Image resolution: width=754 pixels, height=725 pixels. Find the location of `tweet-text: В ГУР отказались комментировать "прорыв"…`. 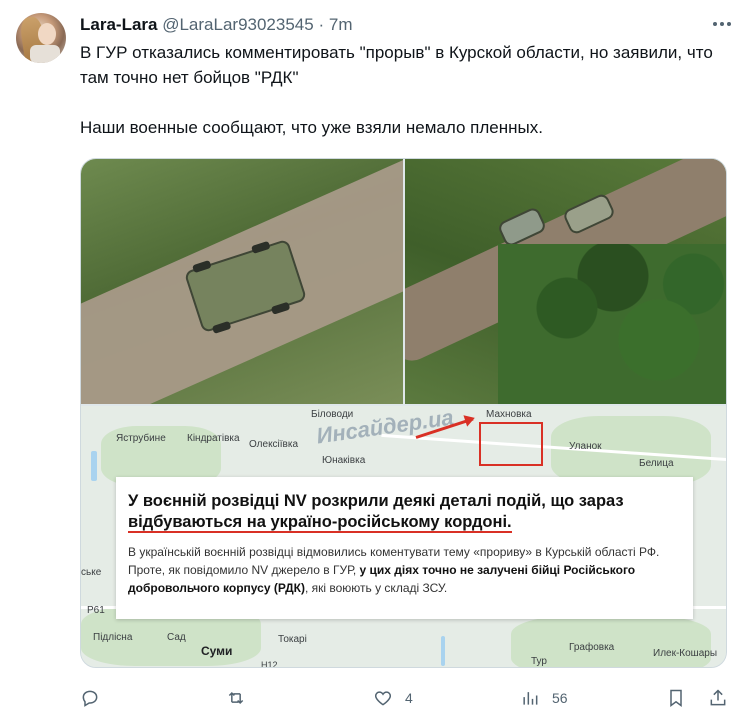

tweet-text: В ГУР отказались комментировать "прорыв"… is located at coordinates (400, 90).